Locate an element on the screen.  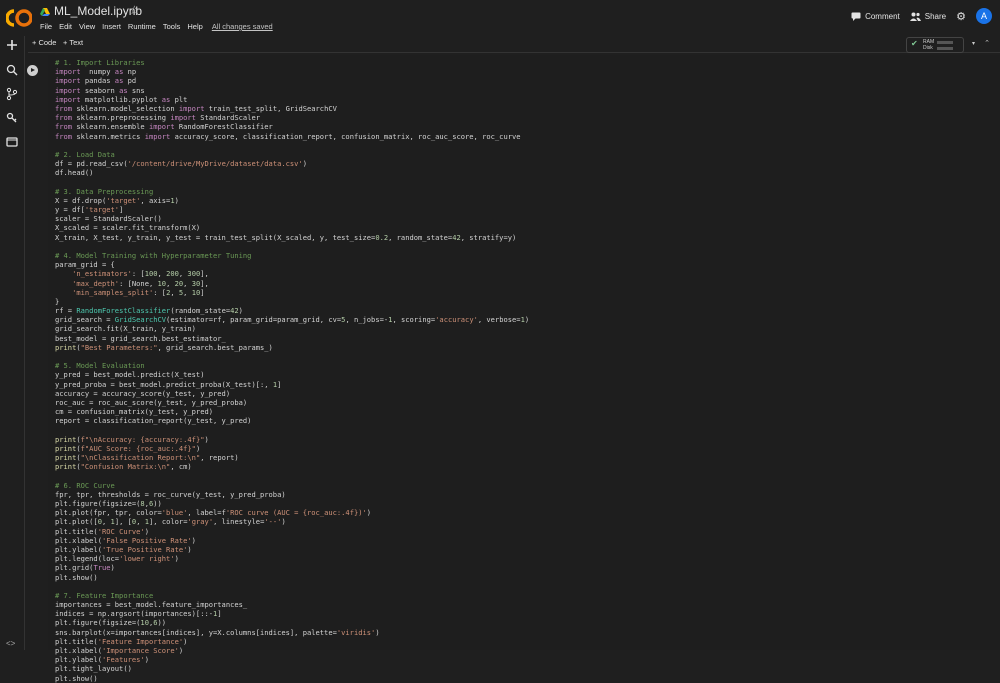
code-line: indices = np.argsort(importances)[::-1] is located at coordinates (292, 613).